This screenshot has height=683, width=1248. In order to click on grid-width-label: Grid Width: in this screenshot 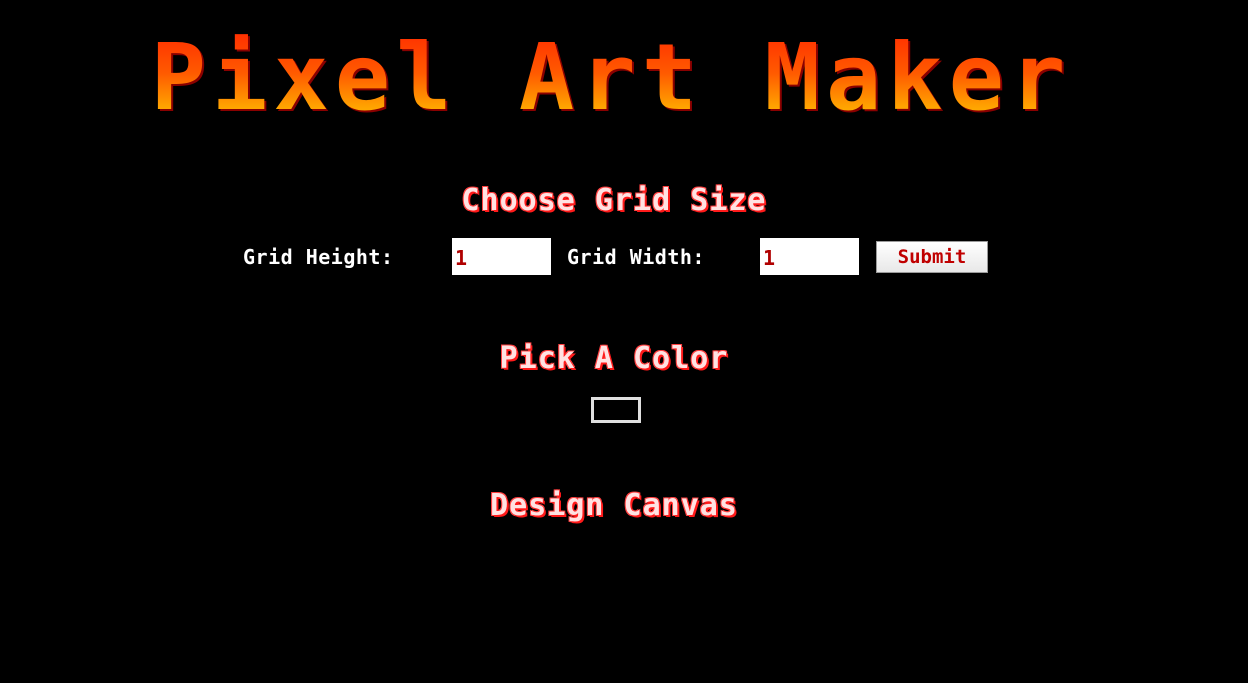, I will do `click(636, 257)`.